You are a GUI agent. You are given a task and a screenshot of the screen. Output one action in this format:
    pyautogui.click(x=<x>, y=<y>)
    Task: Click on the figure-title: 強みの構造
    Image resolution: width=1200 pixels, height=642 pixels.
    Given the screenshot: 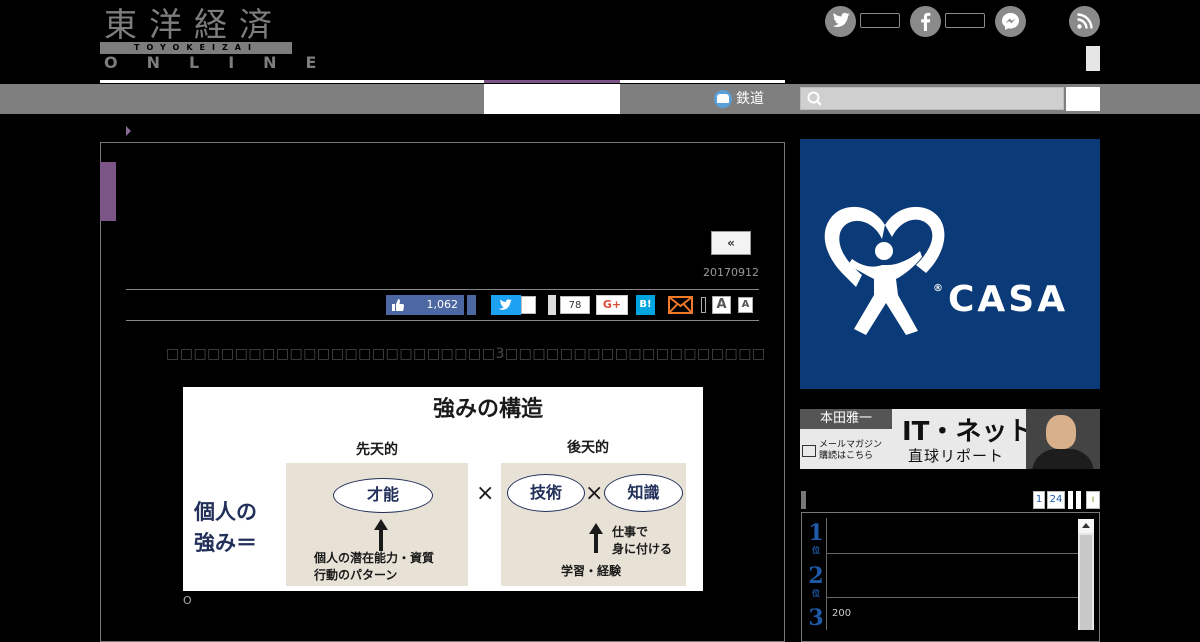 What is the action you would take?
    pyautogui.click(x=487, y=409)
    